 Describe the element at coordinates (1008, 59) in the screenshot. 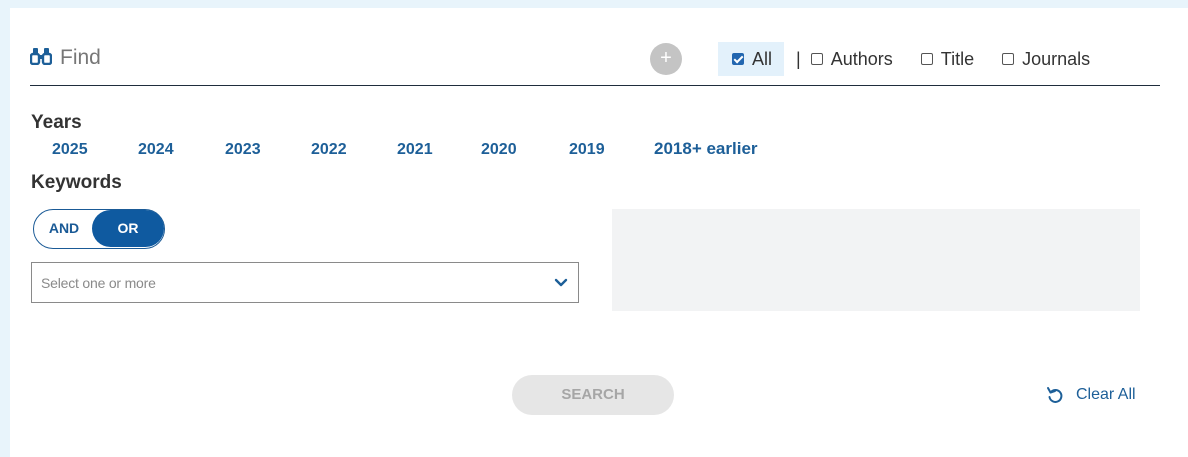

I see `checkbox-journals` at that location.